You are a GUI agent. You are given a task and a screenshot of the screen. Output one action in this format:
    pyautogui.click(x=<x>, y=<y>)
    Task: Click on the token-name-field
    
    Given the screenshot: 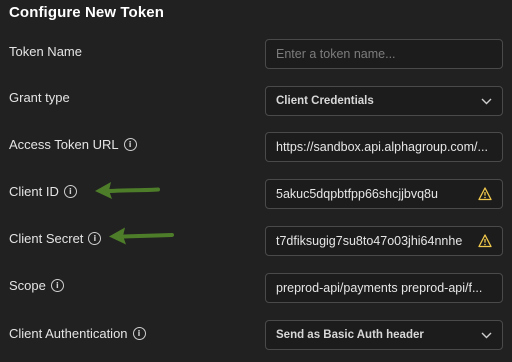 What is the action you would take?
    pyautogui.click(x=384, y=54)
    